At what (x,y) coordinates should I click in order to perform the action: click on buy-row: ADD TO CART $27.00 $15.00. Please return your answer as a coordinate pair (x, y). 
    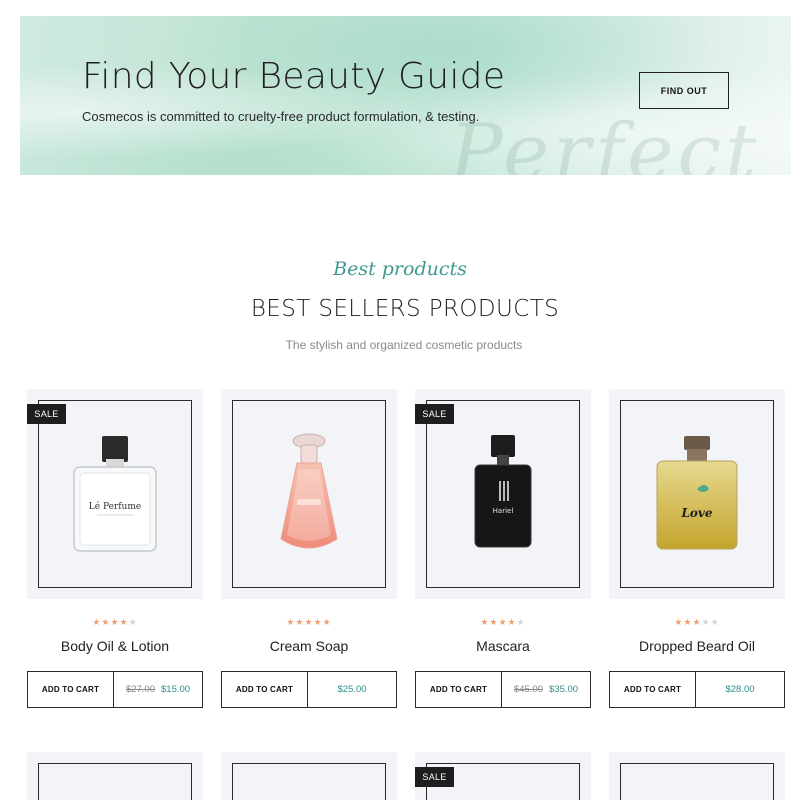
    Looking at the image, I should click on (115, 689).